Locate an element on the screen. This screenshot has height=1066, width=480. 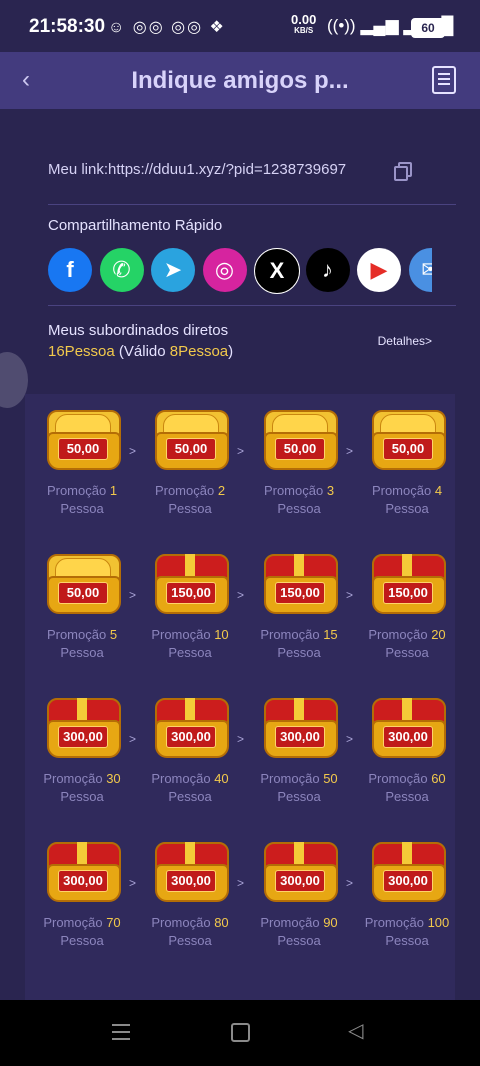
home-icon is located at coordinates (240, 1032).